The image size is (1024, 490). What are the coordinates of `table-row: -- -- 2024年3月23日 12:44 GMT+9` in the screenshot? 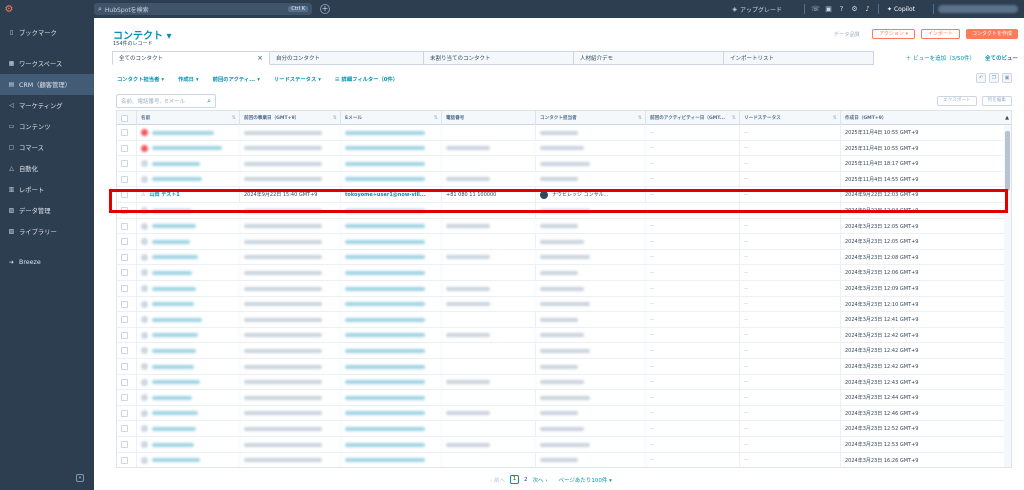 It's located at (564, 398).